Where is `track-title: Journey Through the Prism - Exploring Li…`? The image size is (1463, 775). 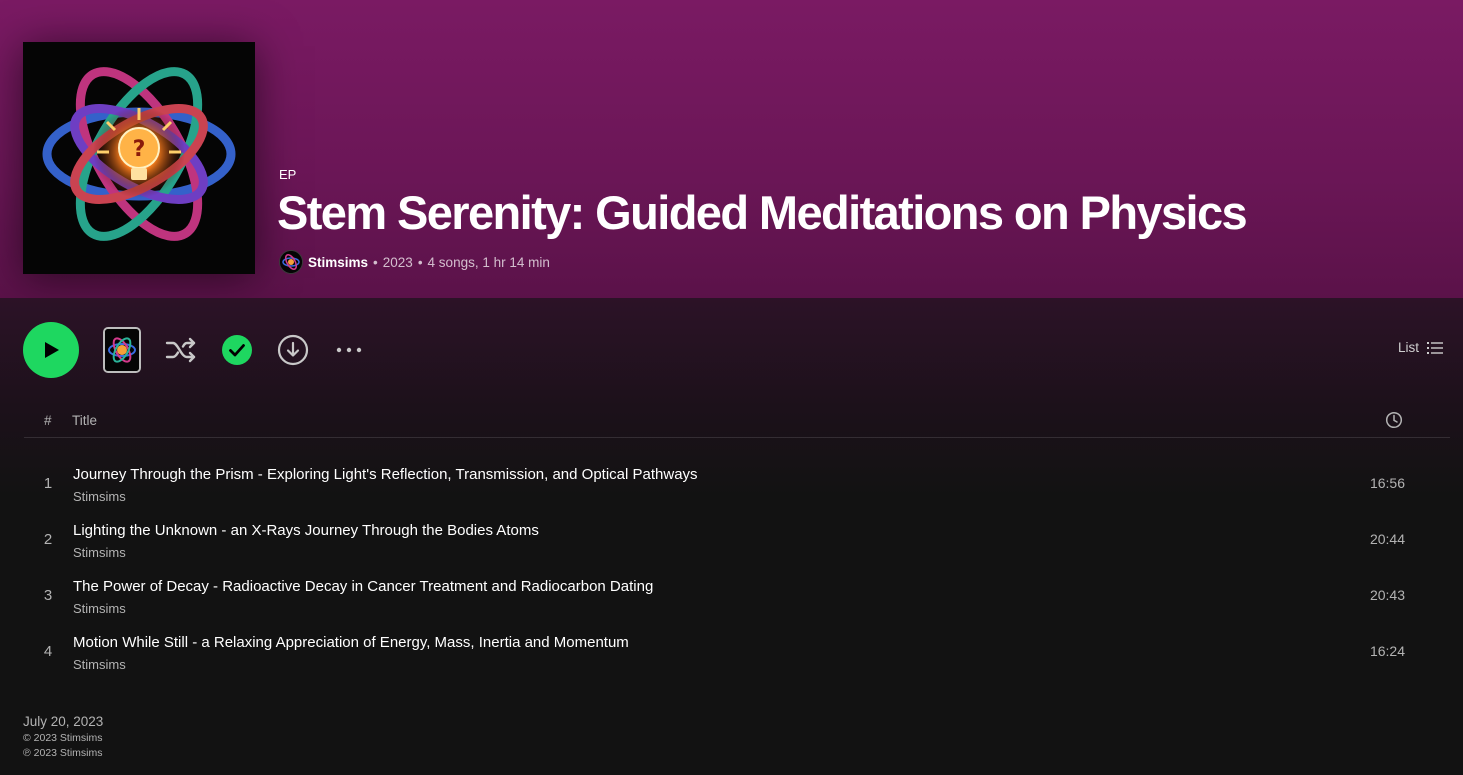
track-title: Journey Through the Prism - Exploring Li… is located at coordinates (385, 474).